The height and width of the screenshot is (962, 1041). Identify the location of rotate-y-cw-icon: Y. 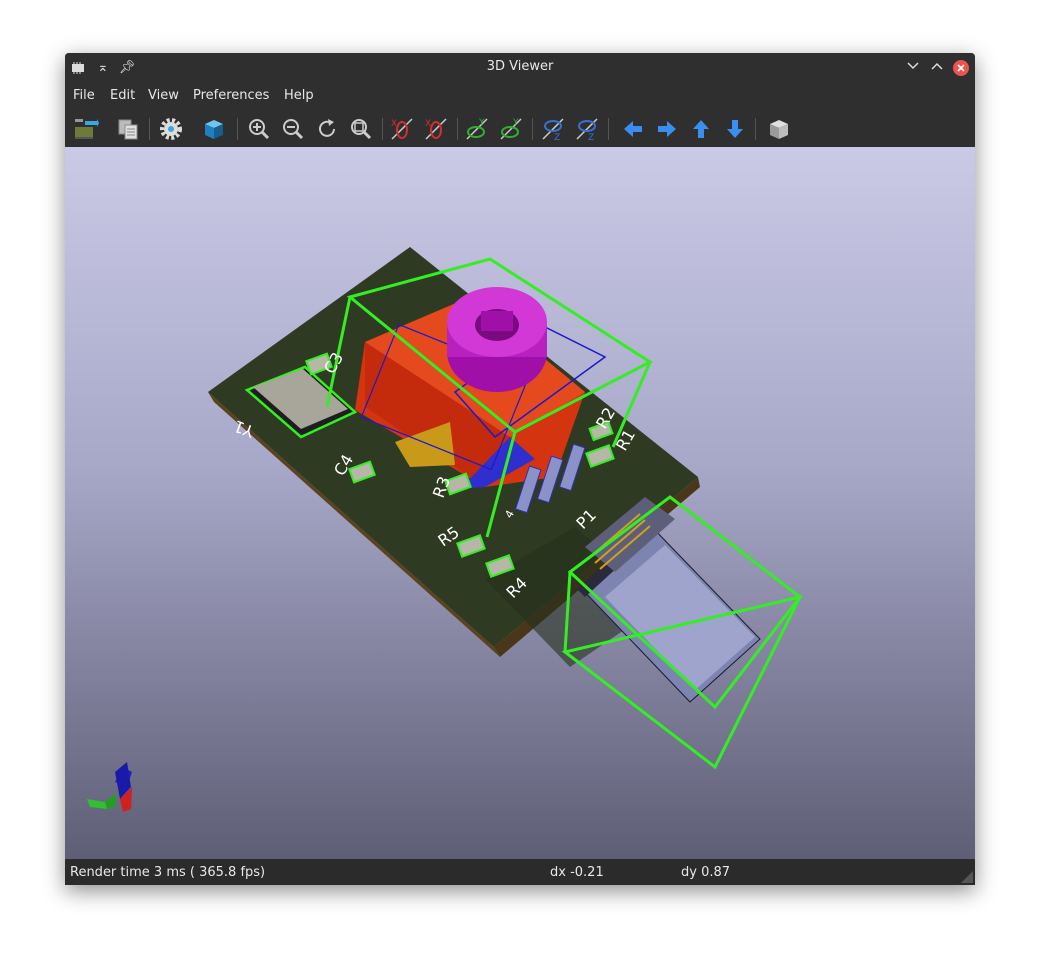
(477, 129).